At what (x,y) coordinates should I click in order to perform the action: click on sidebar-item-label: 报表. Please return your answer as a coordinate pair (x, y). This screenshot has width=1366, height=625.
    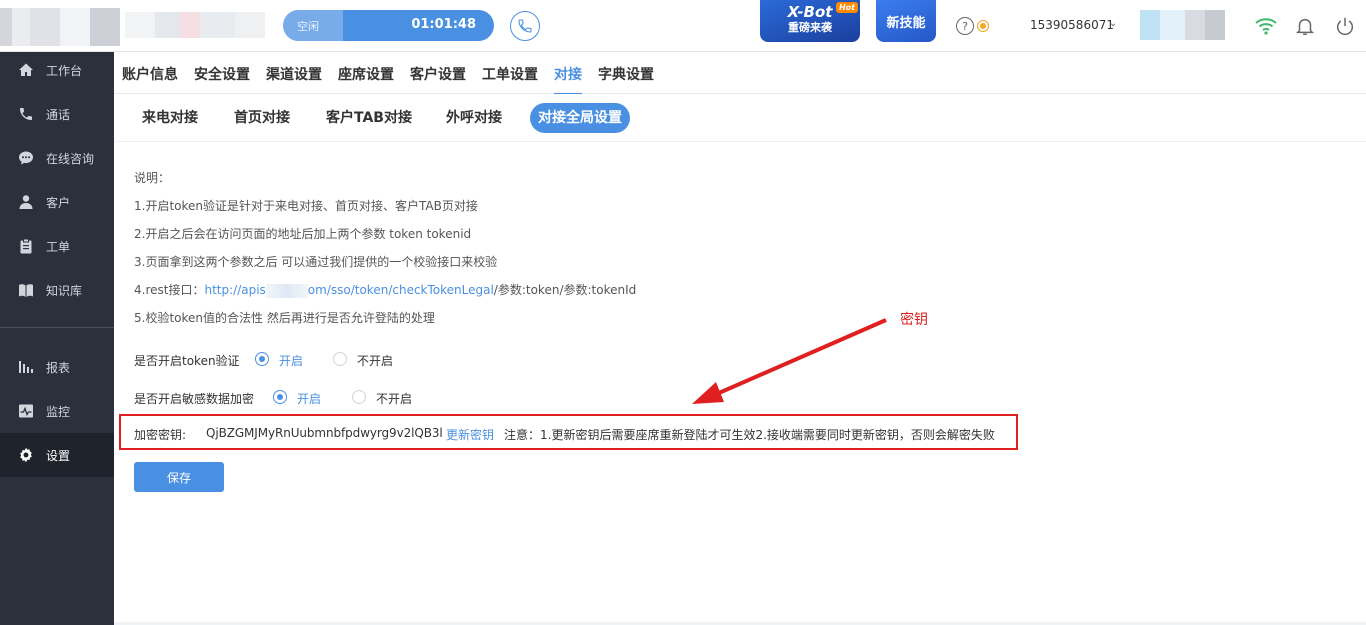
    Looking at the image, I should click on (58, 367).